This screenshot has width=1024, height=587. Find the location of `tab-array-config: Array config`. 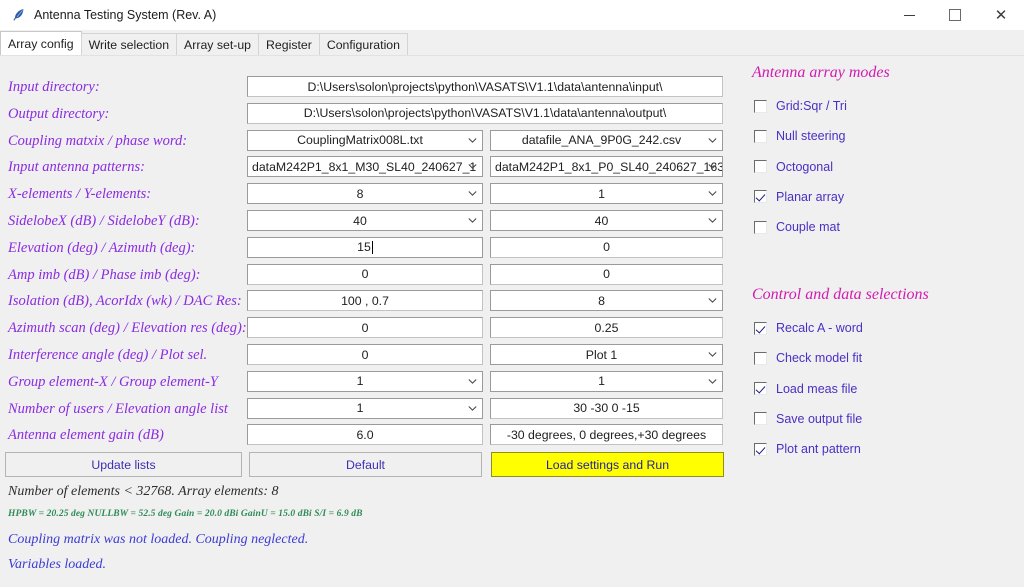

tab-array-config: Array config is located at coordinates (41, 43).